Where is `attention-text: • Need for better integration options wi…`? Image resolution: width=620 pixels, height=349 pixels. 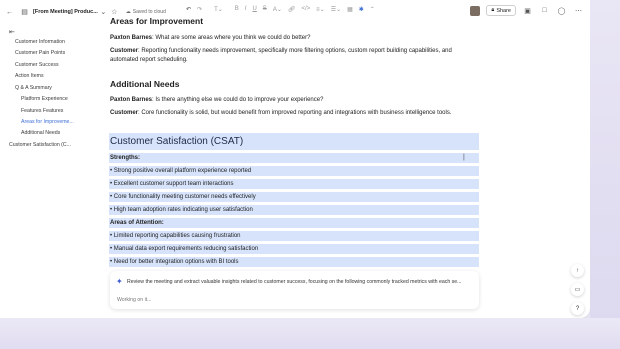
attention-text: • Need for better integration options wi… is located at coordinates (174, 262).